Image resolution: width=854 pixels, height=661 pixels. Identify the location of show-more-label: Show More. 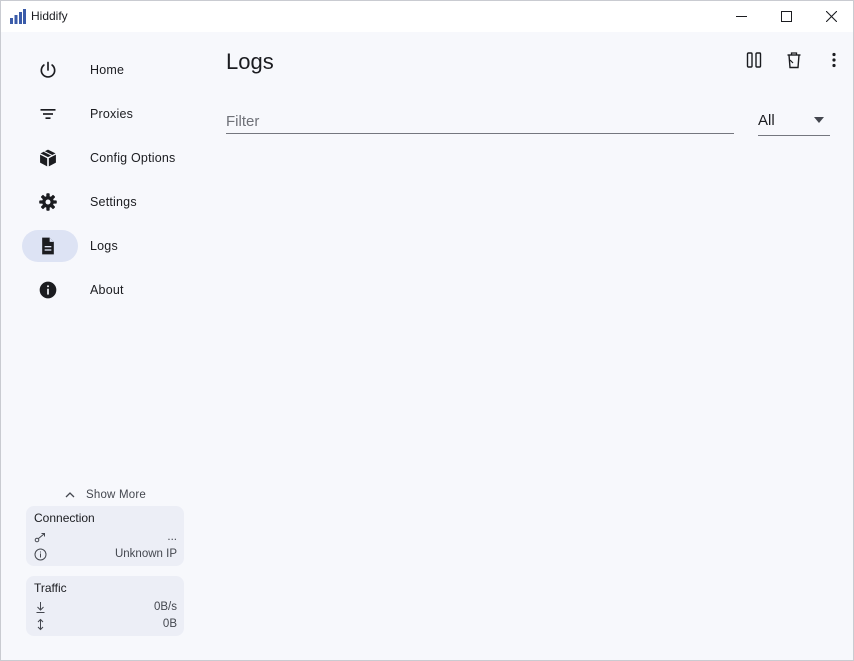
(116, 495).